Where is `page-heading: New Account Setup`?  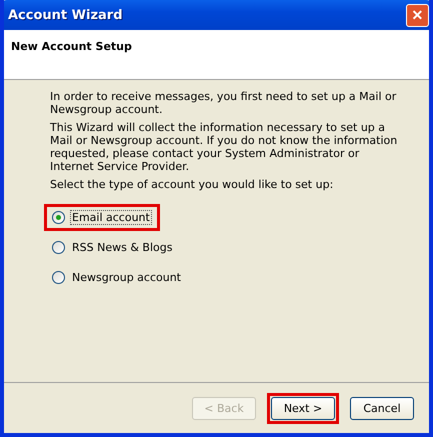
page-heading: New Account Setup is located at coordinates (71, 46).